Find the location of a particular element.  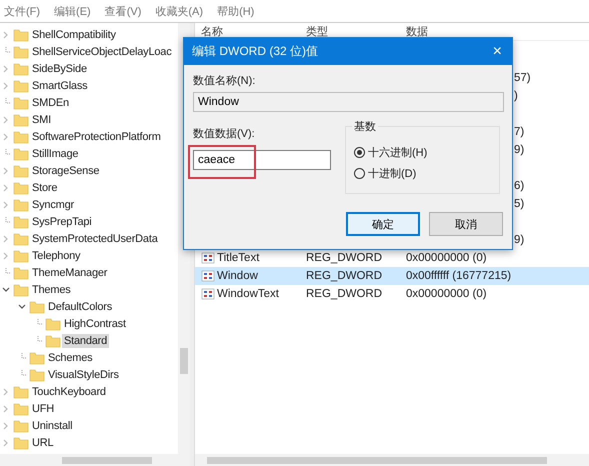

tree-item: UFH is located at coordinates (43, 409).